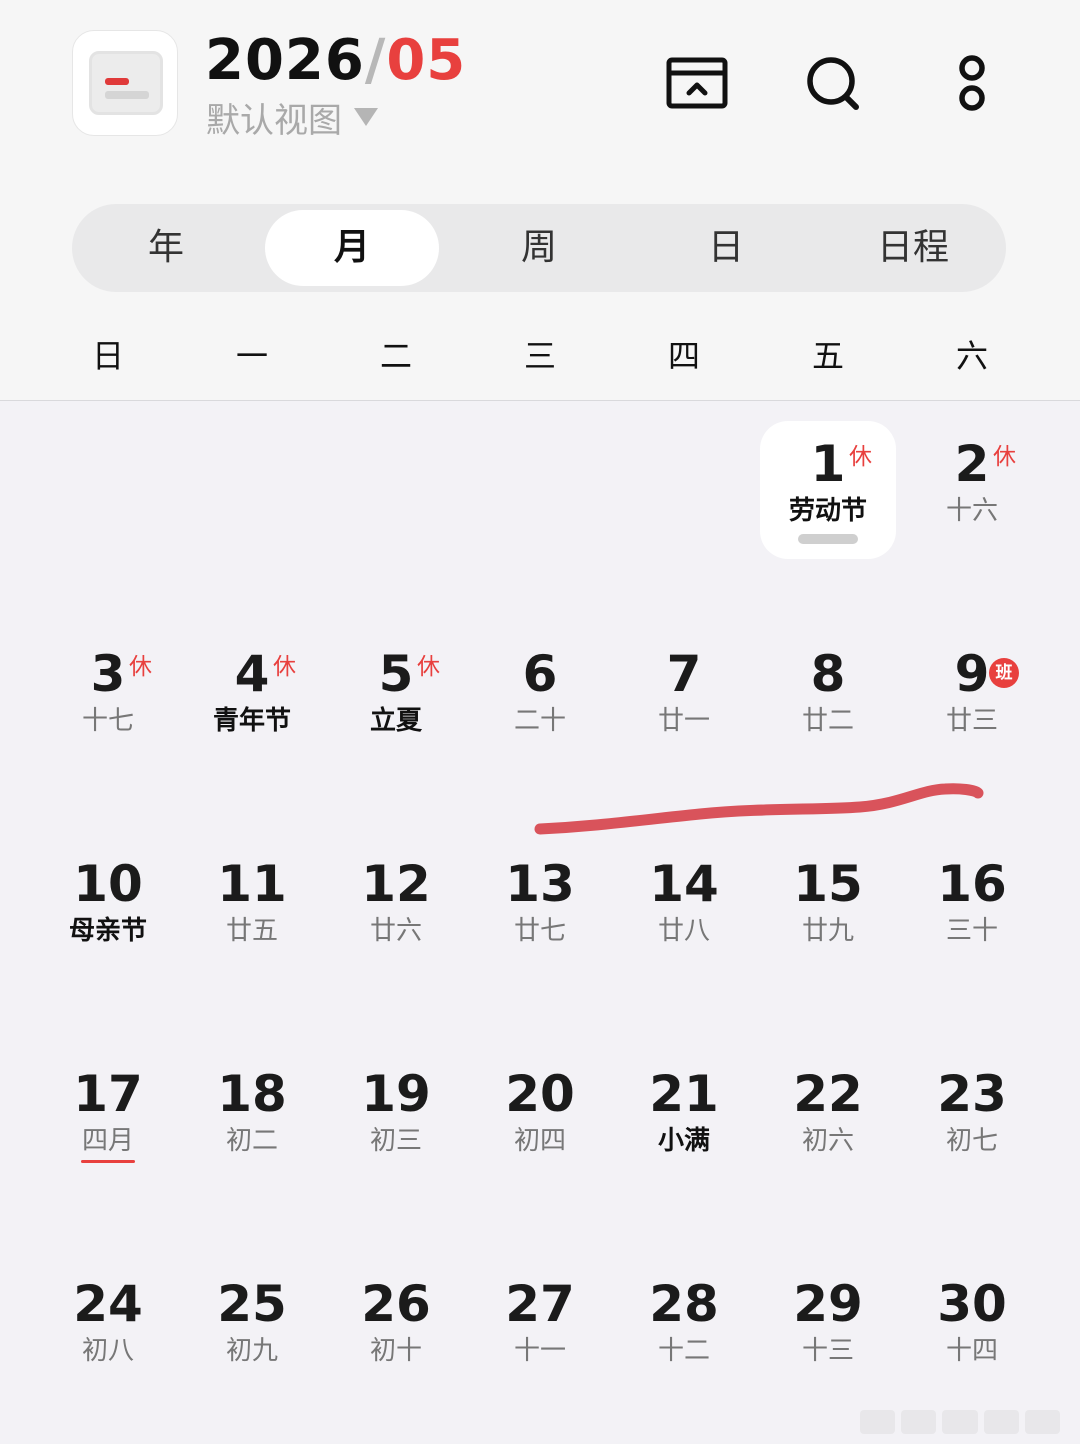 This screenshot has width=1080, height=1444. What do you see at coordinates (972, 1304) in the screenshot?
I see `day-number: 30` at bounding box center [972, 1304].